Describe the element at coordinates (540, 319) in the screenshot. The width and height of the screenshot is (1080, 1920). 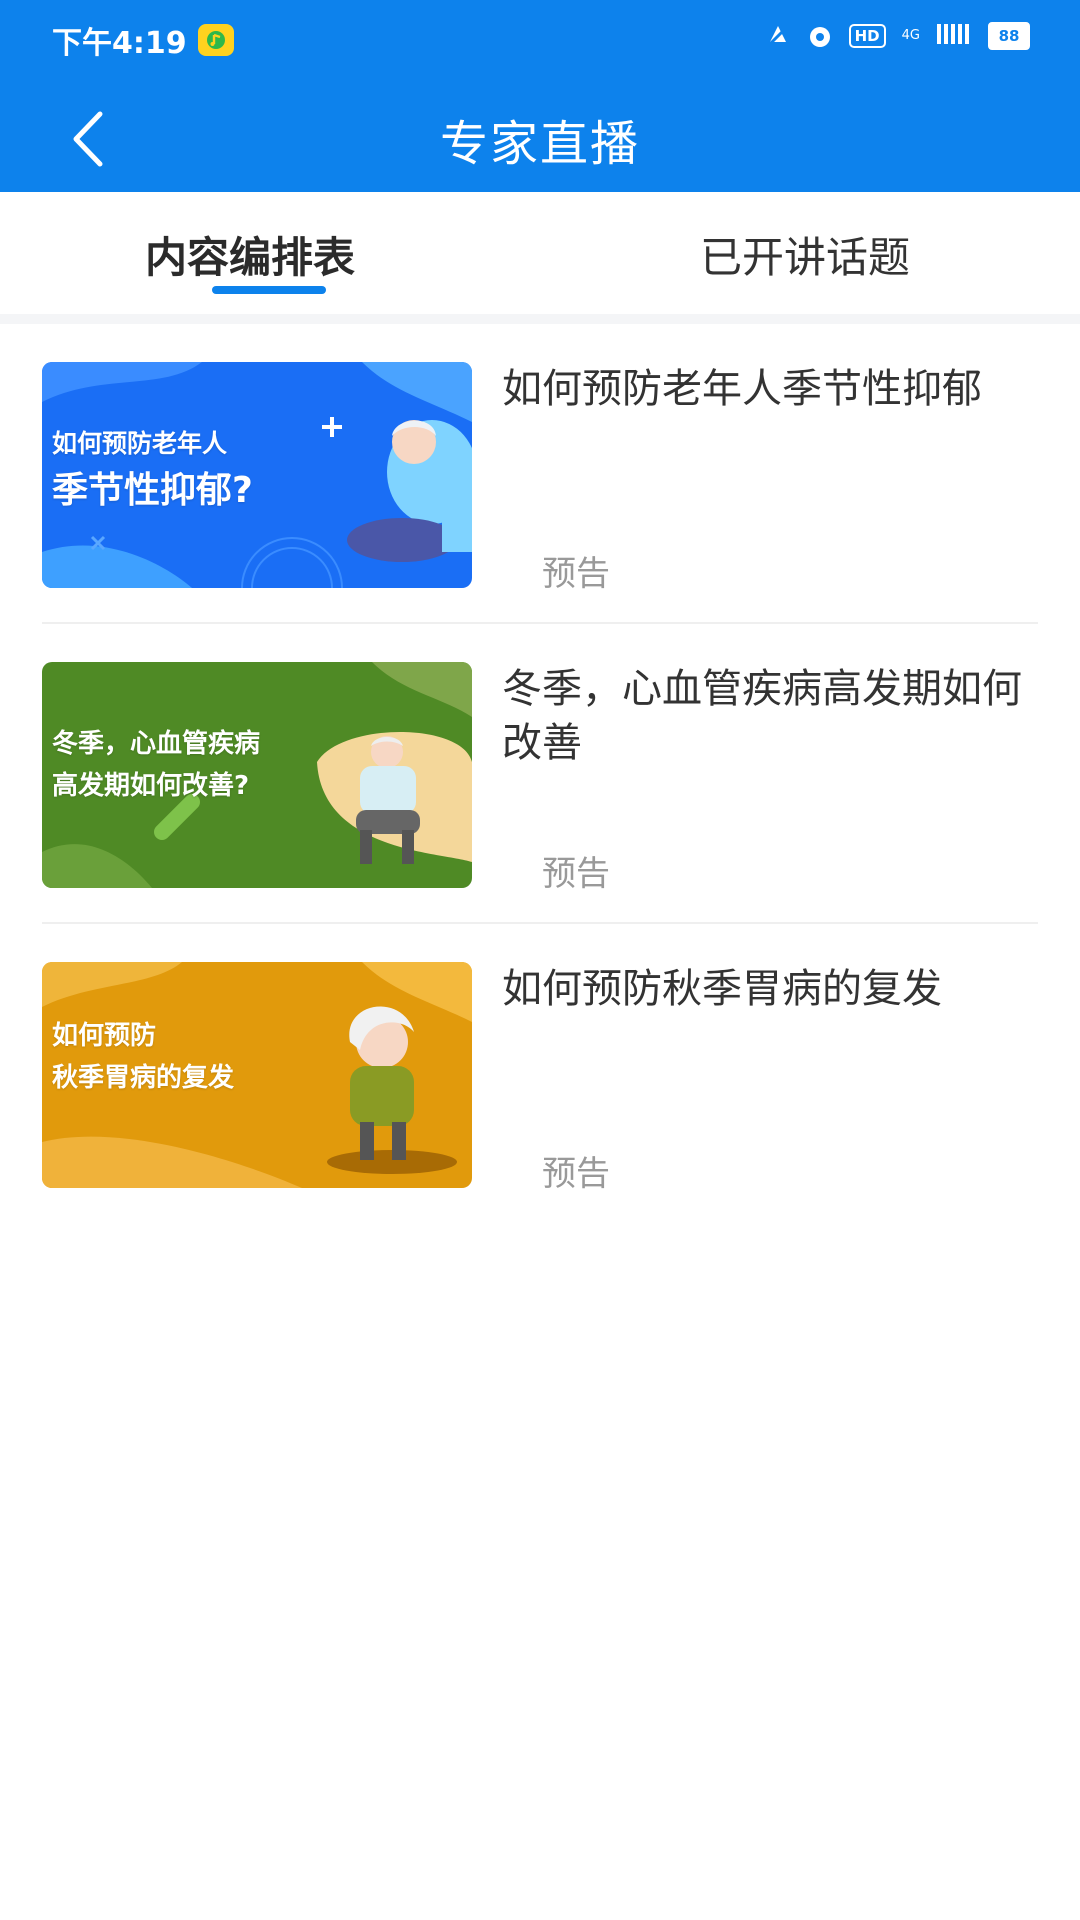
I see `section-divider` at that location.